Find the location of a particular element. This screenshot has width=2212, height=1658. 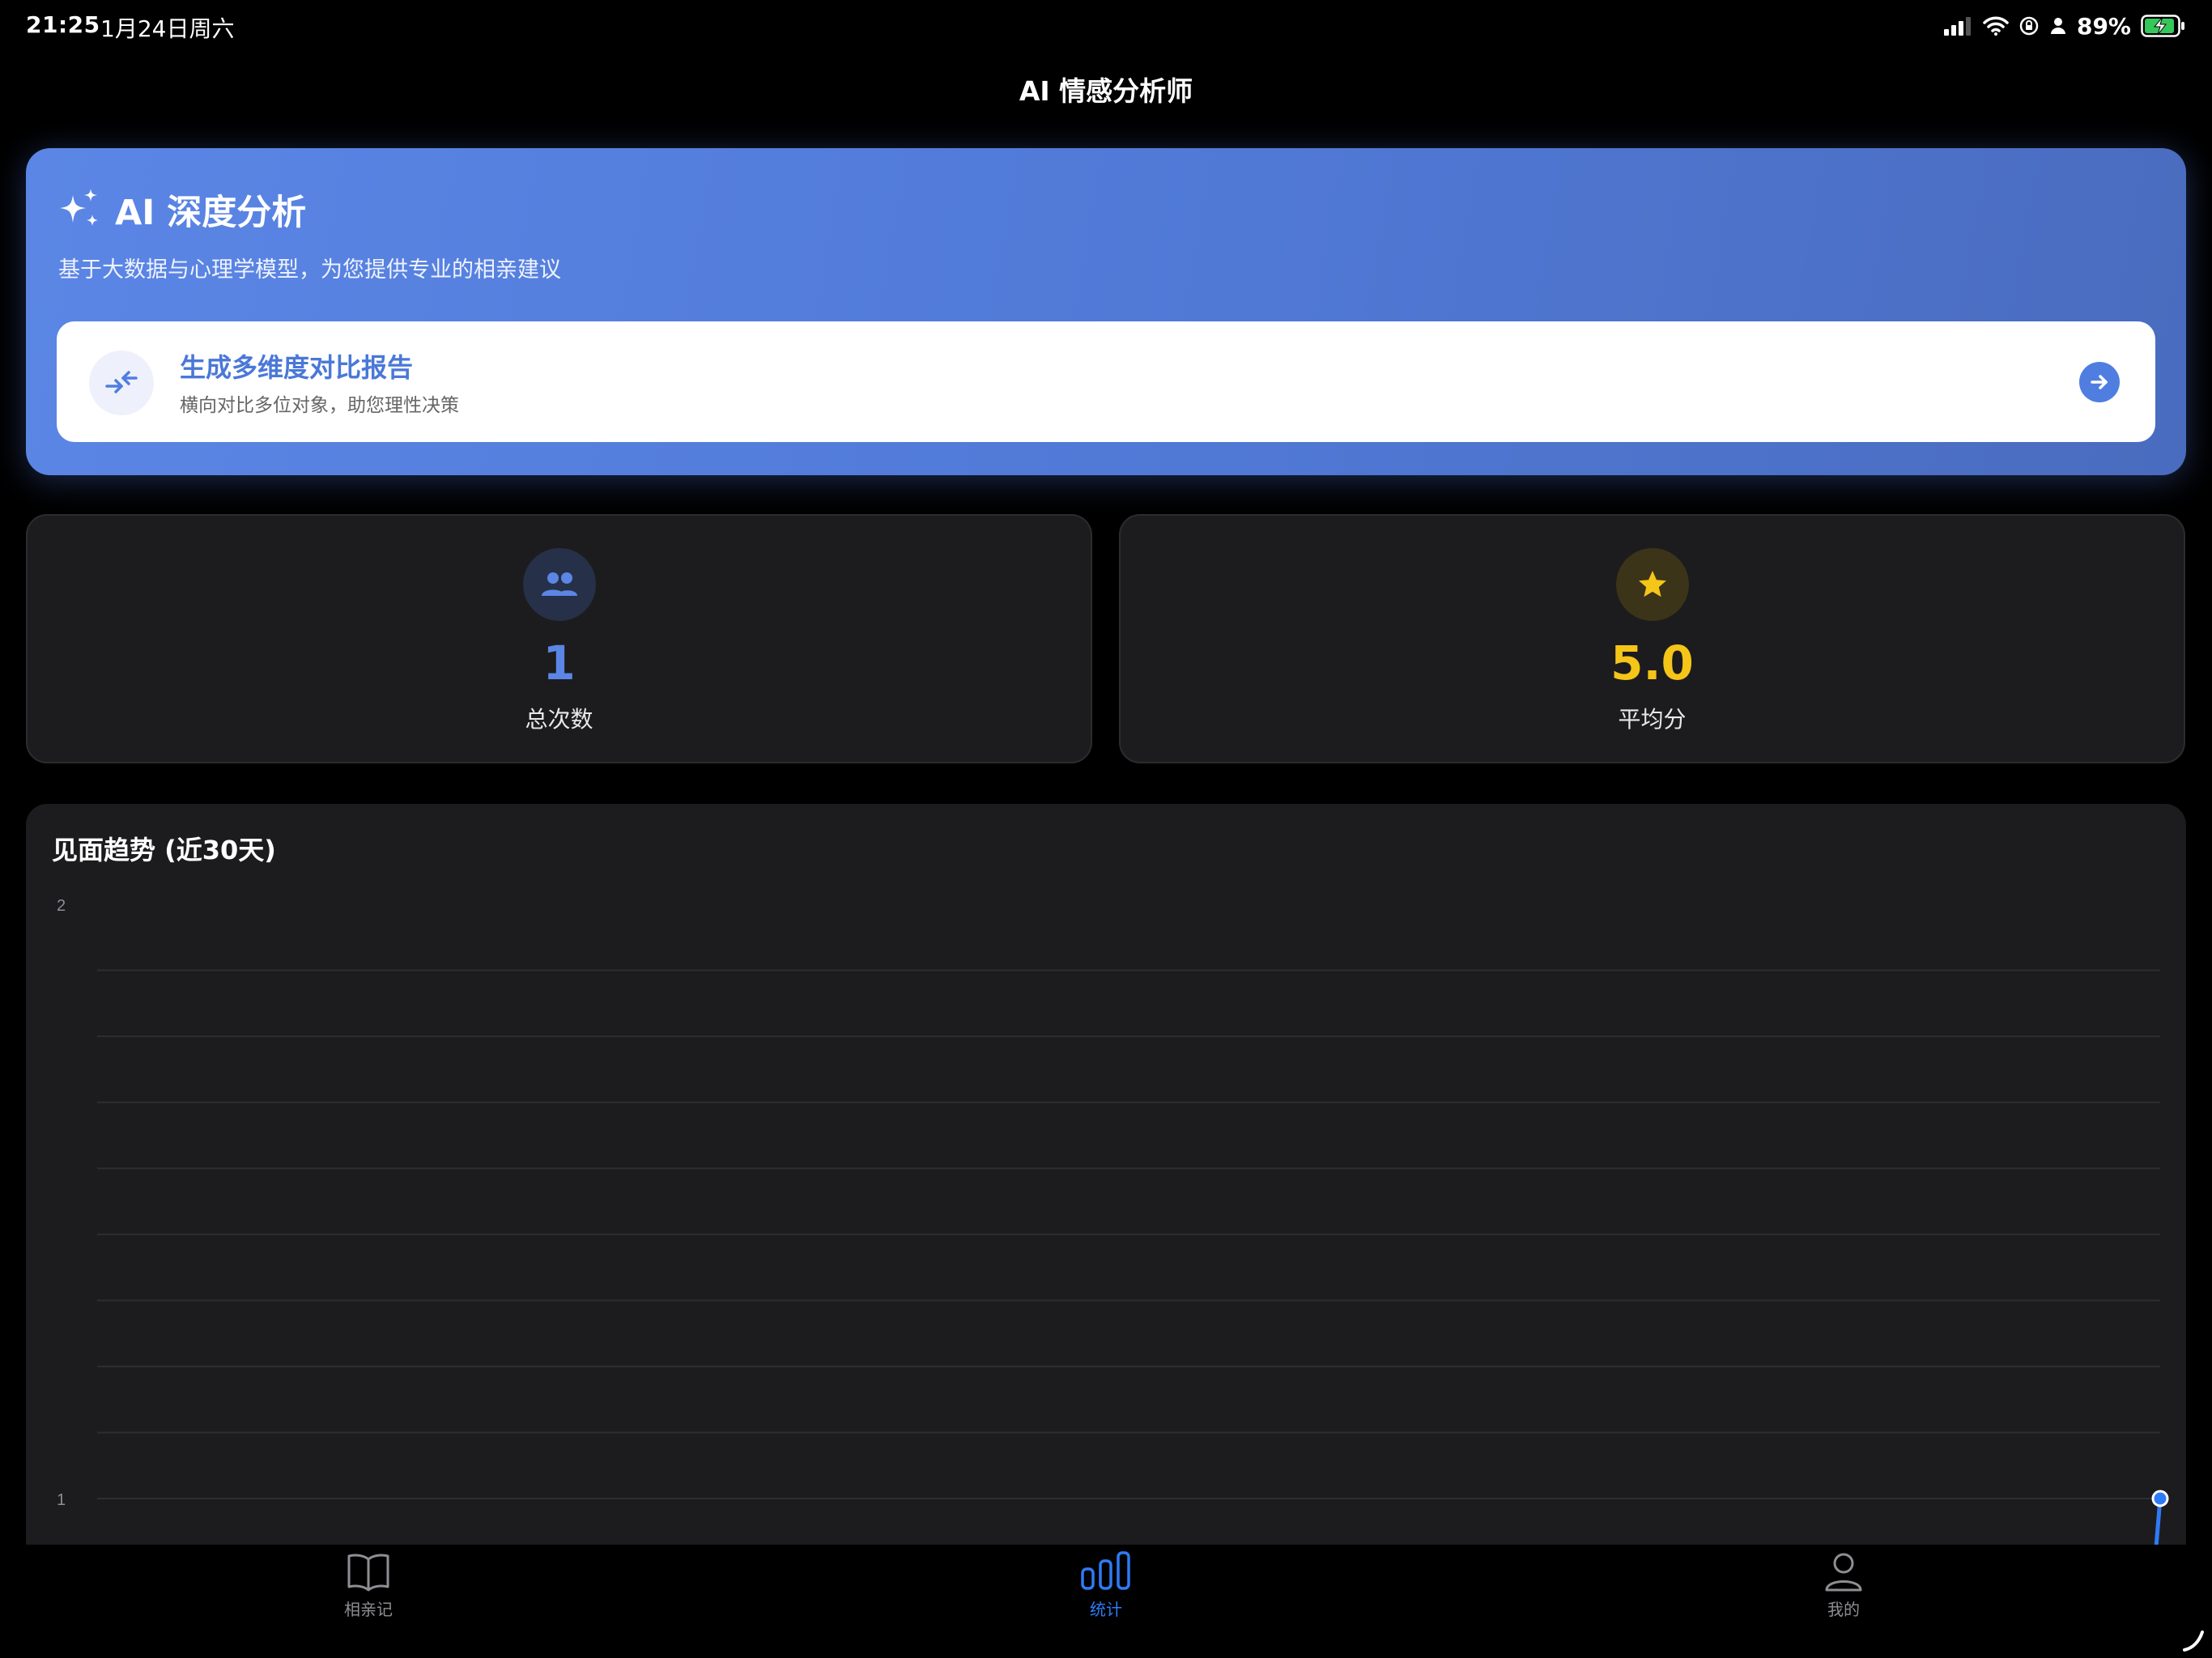

cellular-signal-icon is located at coordinates (1957, 26).